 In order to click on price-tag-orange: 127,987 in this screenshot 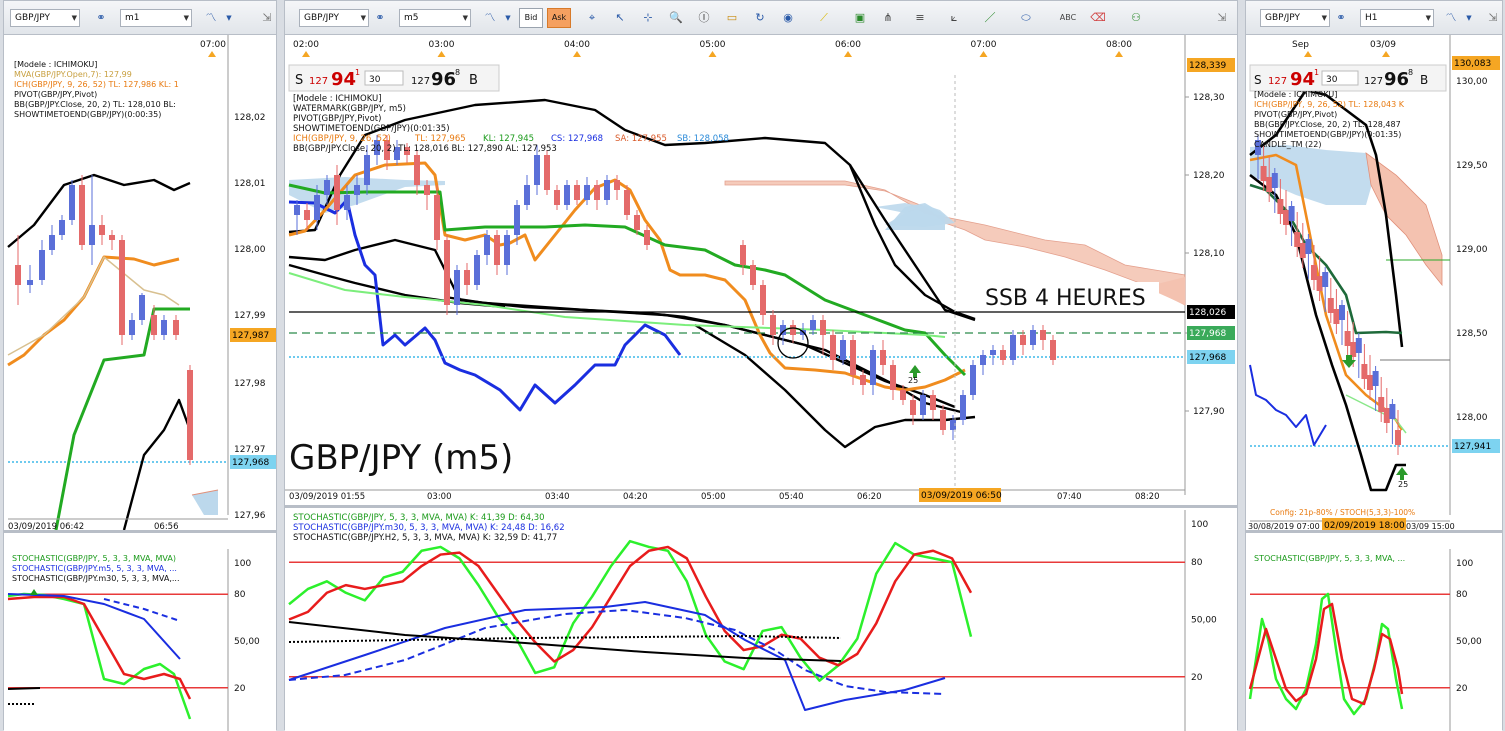, I will do `click(250, 336)`.